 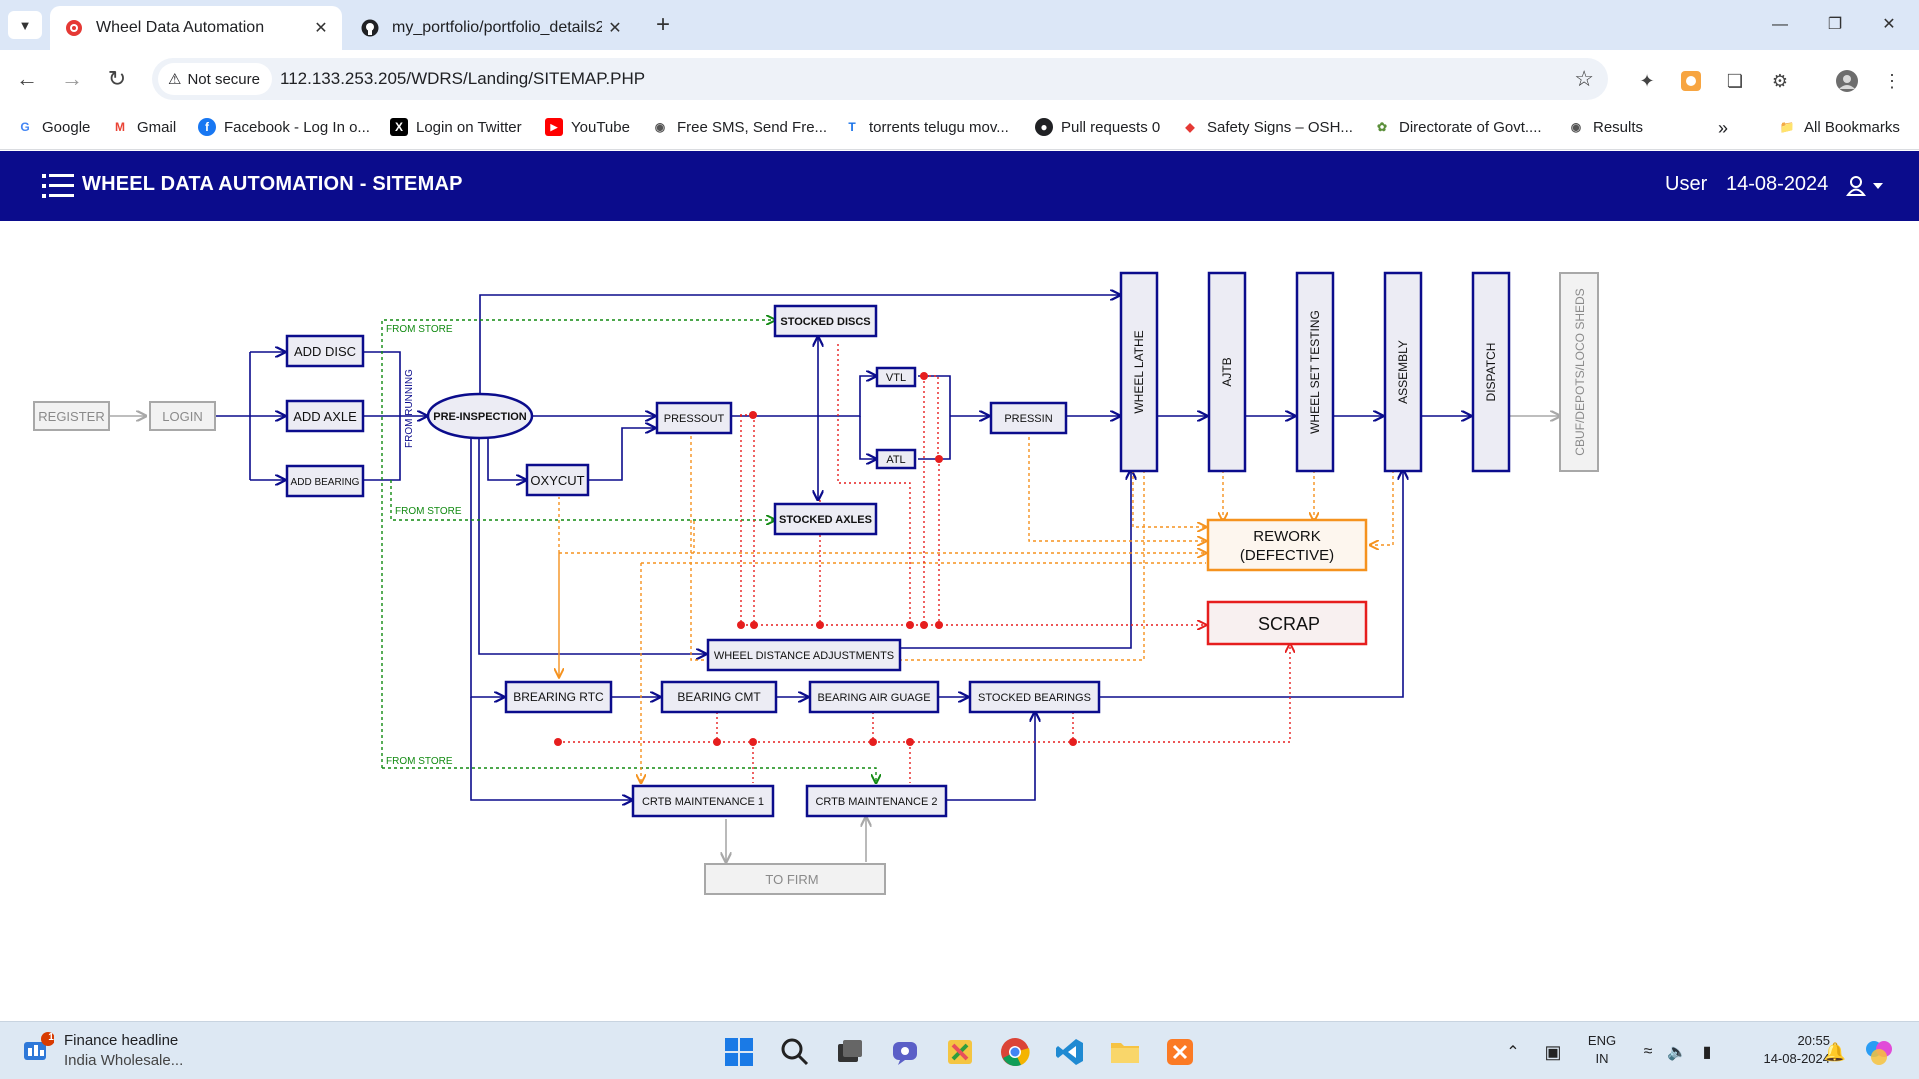 What do you see at coordinates (1777, 184) in the screenshot?
I see `header-date: 14-08-2024` at bounding box center [1777, 184].